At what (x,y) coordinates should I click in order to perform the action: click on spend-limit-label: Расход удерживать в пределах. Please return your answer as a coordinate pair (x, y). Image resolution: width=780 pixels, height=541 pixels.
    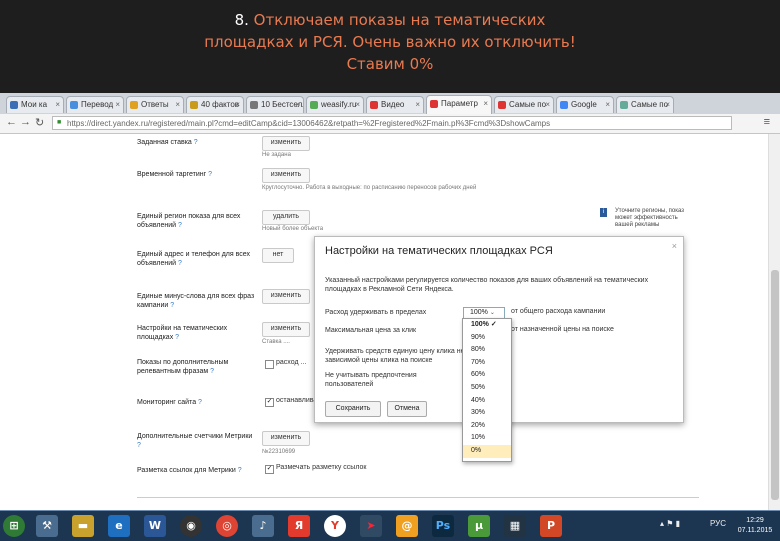
    Looking at the image, I should click on (376, 312).